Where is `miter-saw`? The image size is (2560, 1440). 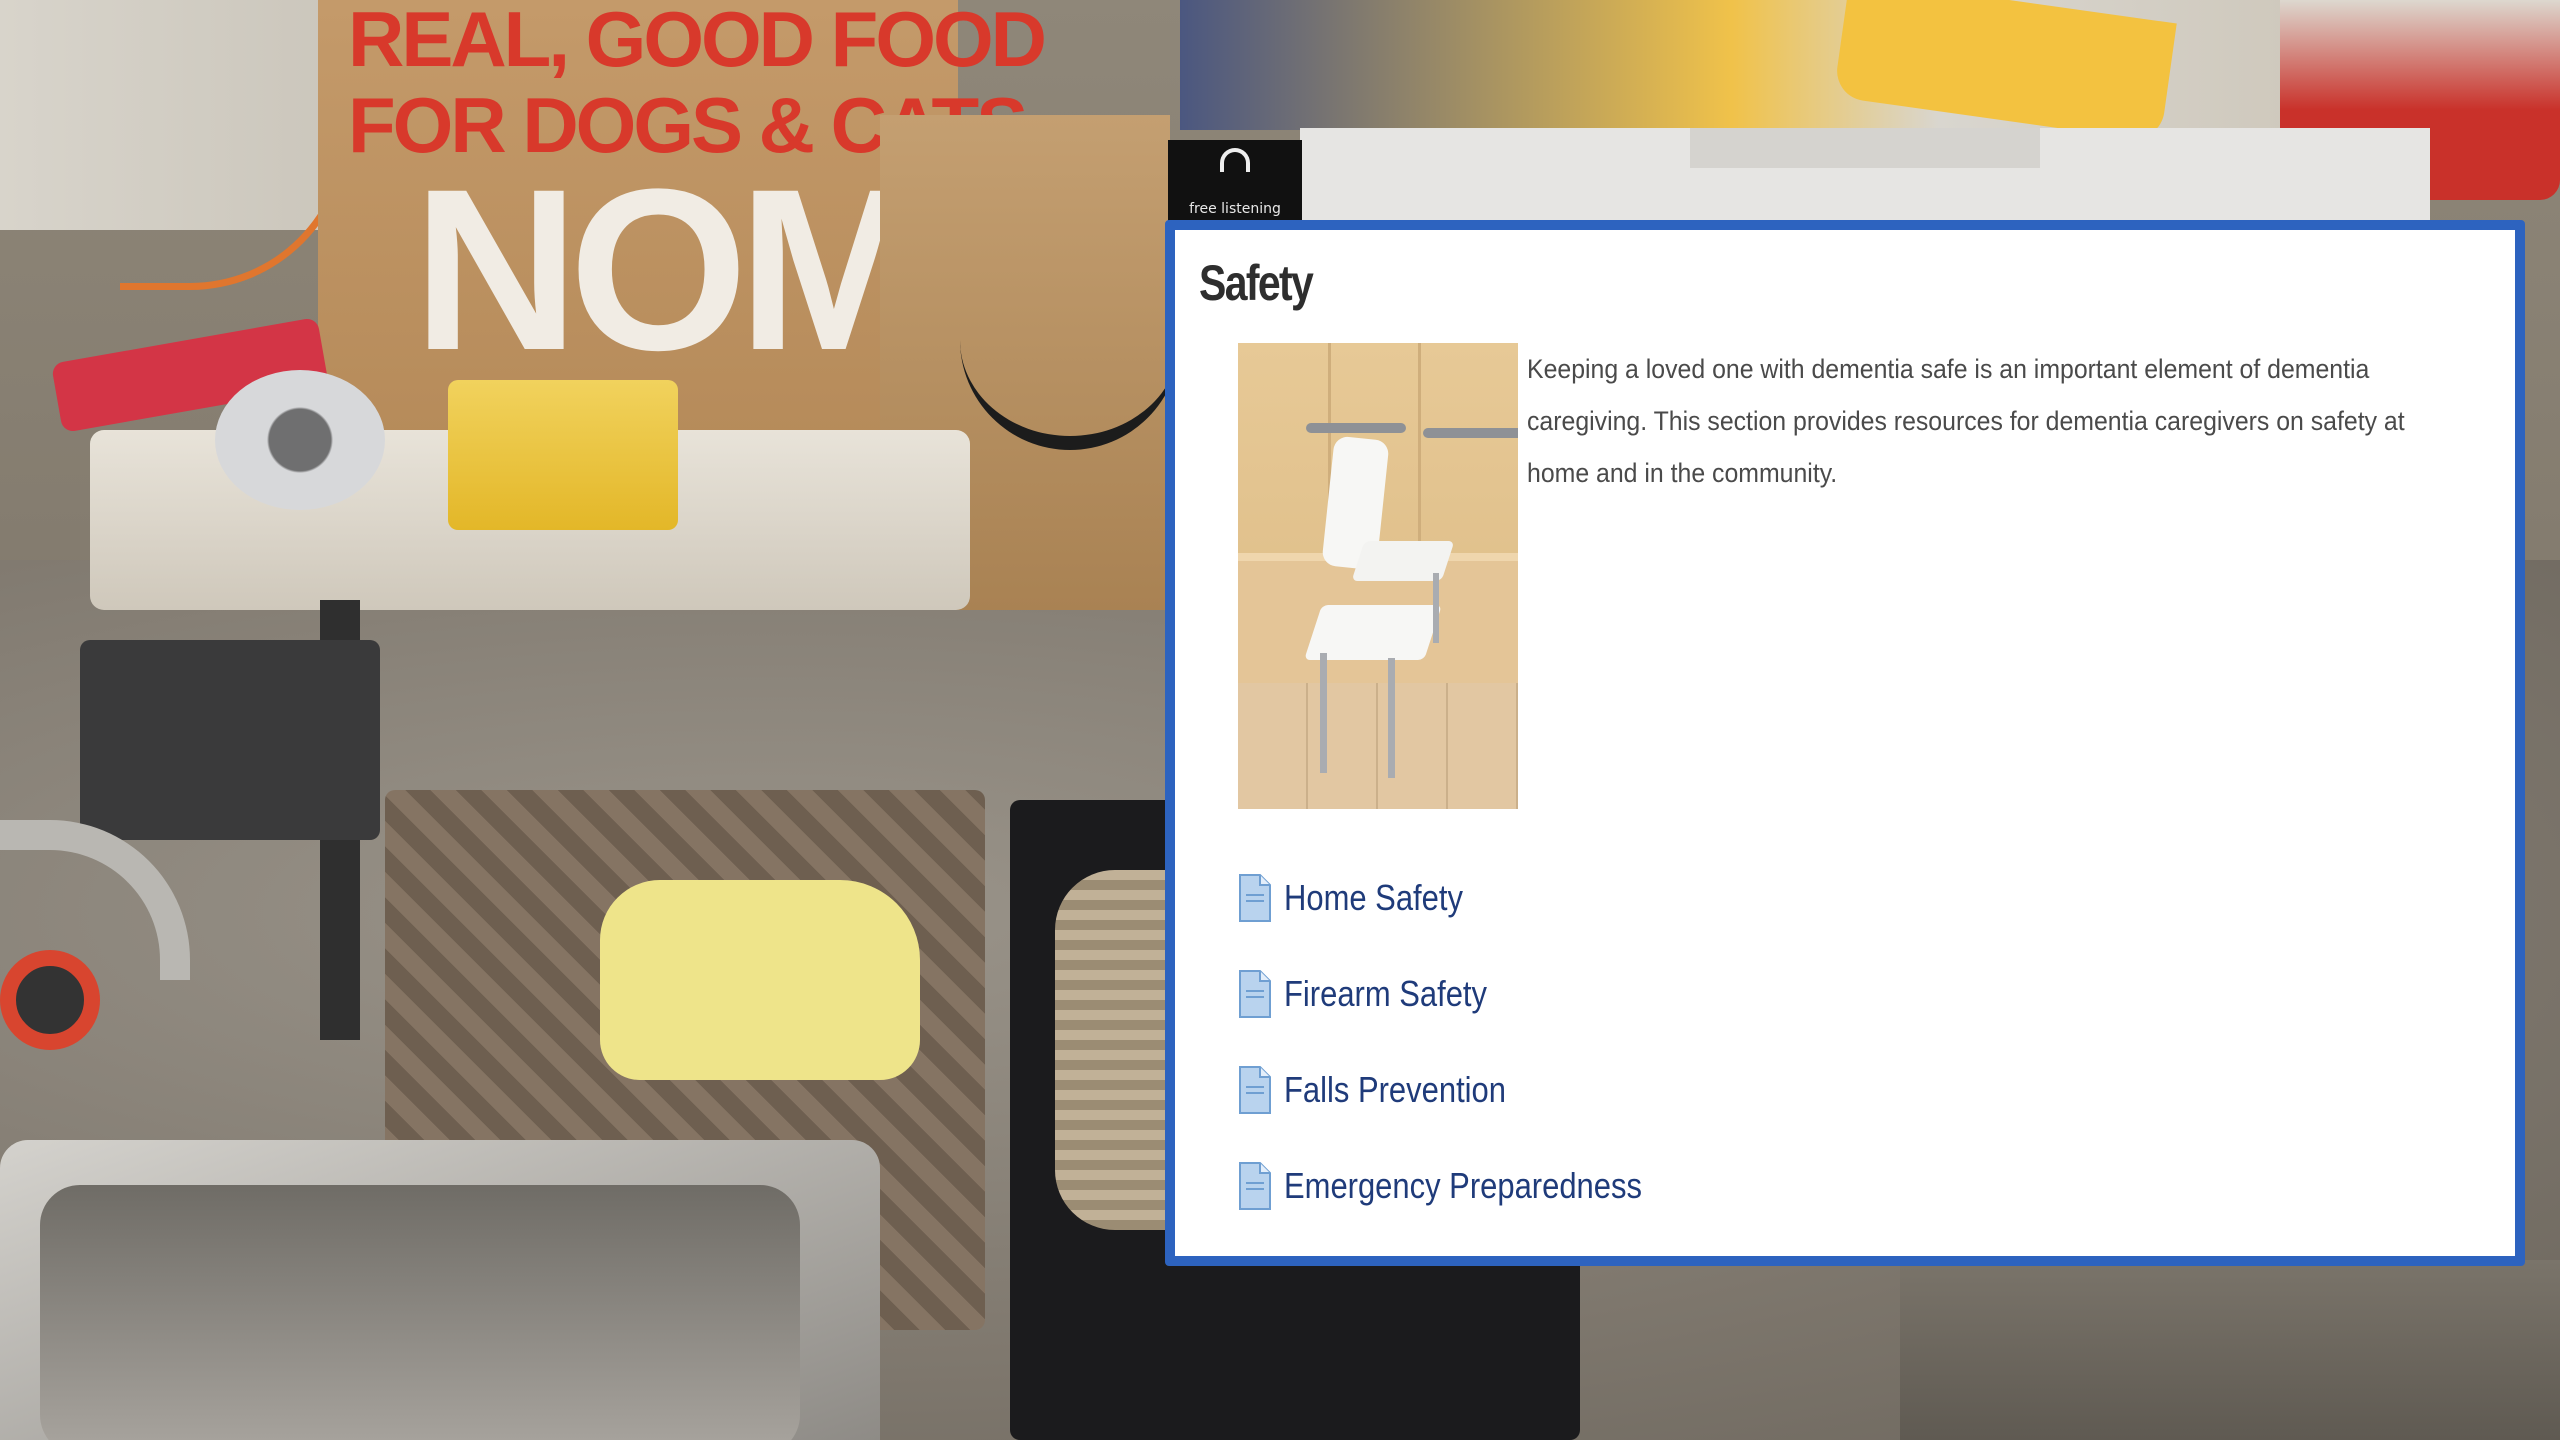 miter-saw is located at coordinates (230, 740).